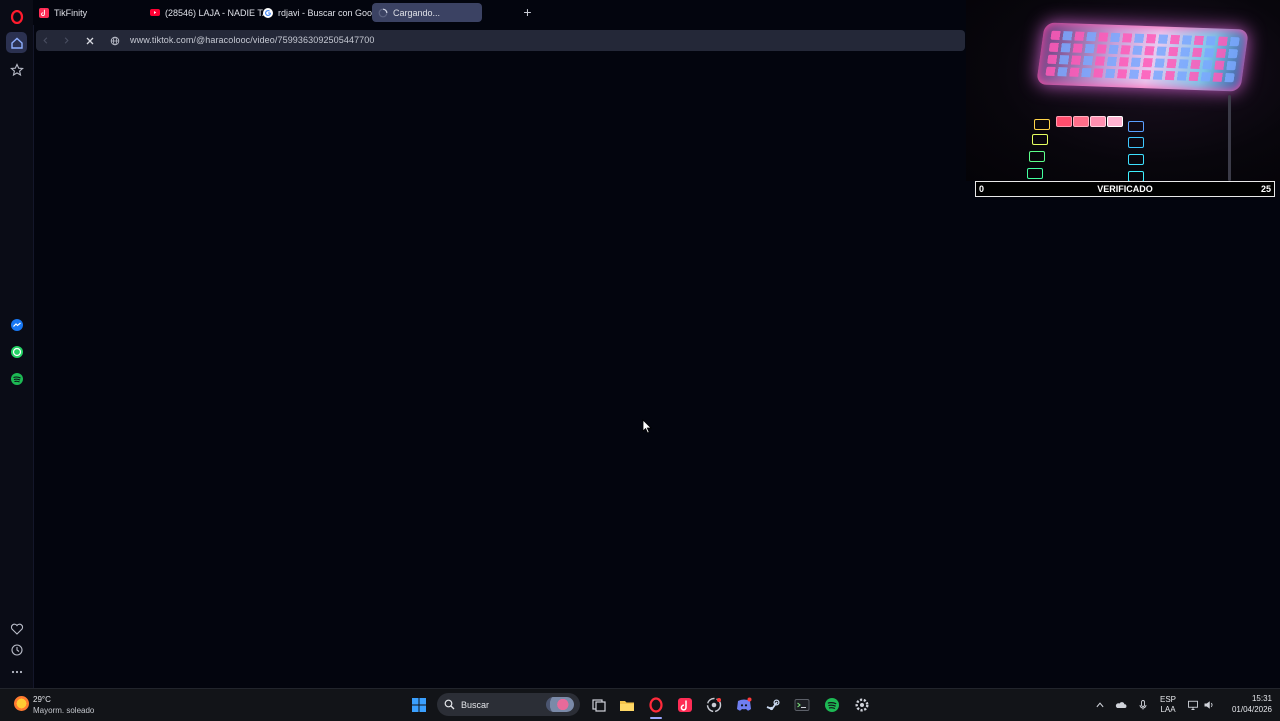  Describe the element at coordinates (744, 705) in the screenshot. I see `discord-icon` at that location.